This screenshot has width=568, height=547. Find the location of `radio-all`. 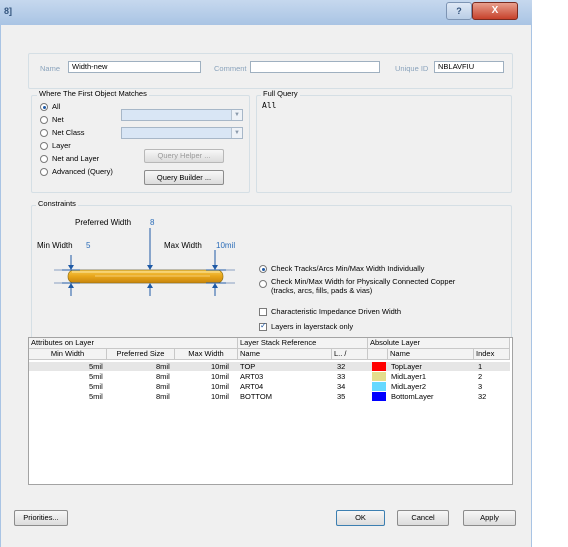

radio-all is located at coordinates (44, 107).